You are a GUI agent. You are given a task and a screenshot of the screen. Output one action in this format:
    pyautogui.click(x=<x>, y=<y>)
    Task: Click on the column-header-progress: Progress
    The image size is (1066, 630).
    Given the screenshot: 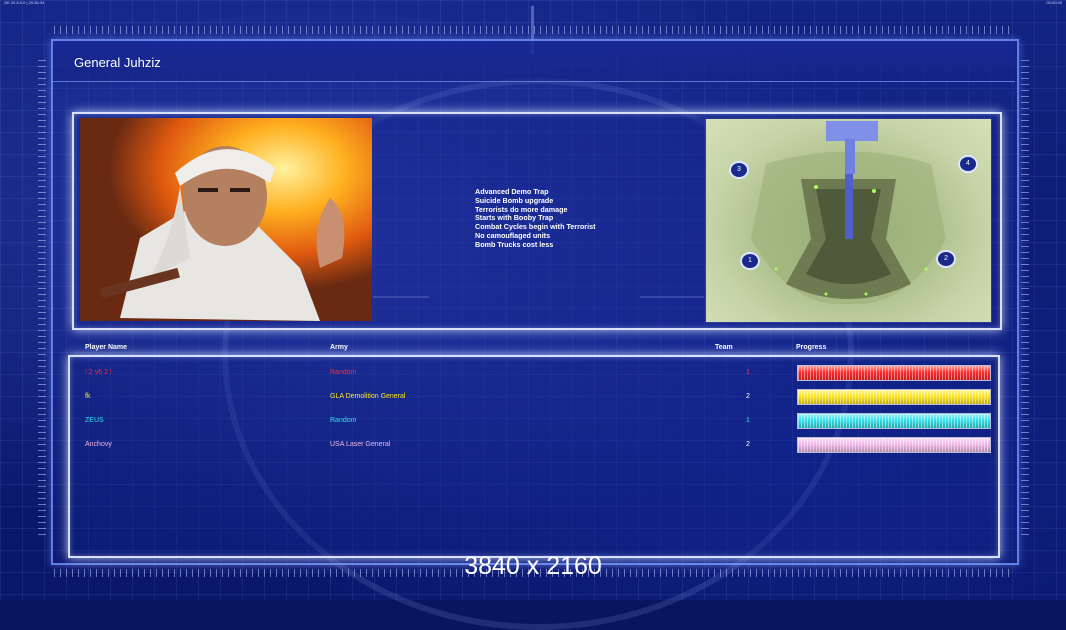 What is the action you would take?
    pyautogui.click(x=811, y=347)
    